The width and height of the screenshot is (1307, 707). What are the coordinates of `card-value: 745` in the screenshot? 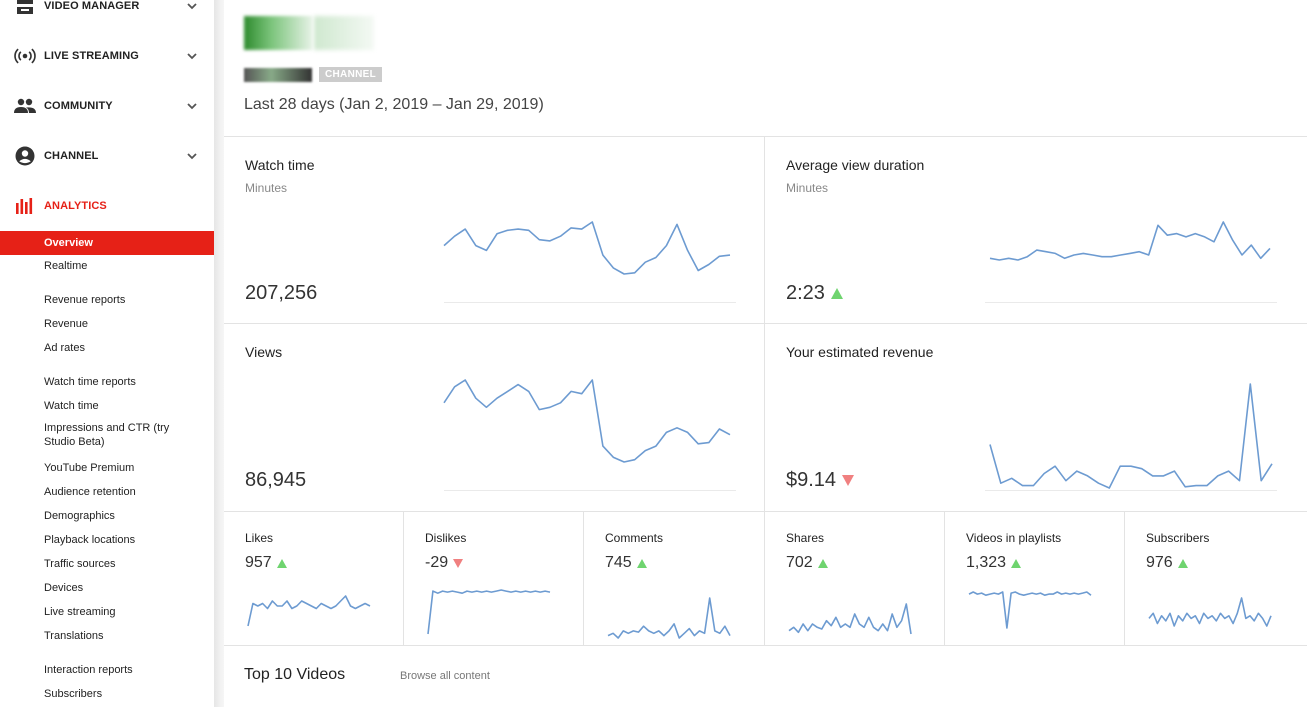 It's located at (626, 563).